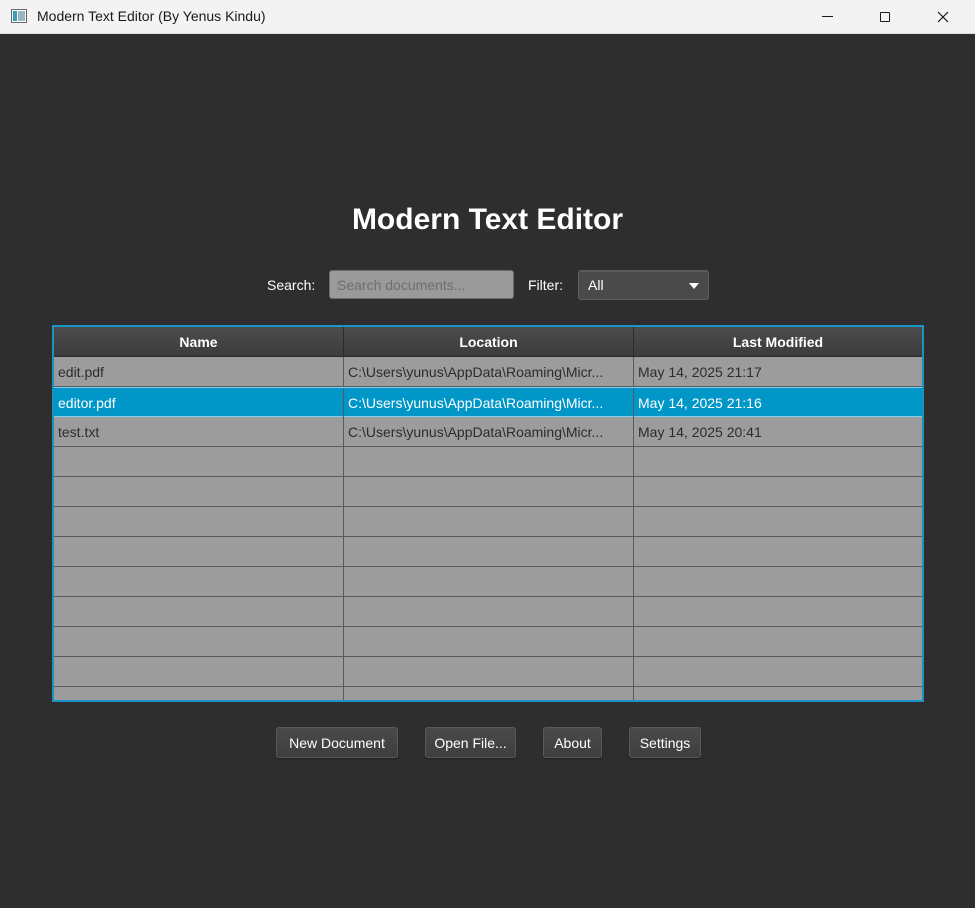  Describe the element at coordinates (700, 431) in the screenshot. I see `cell-last-modified: May 14, 2025 20:41` at that location.